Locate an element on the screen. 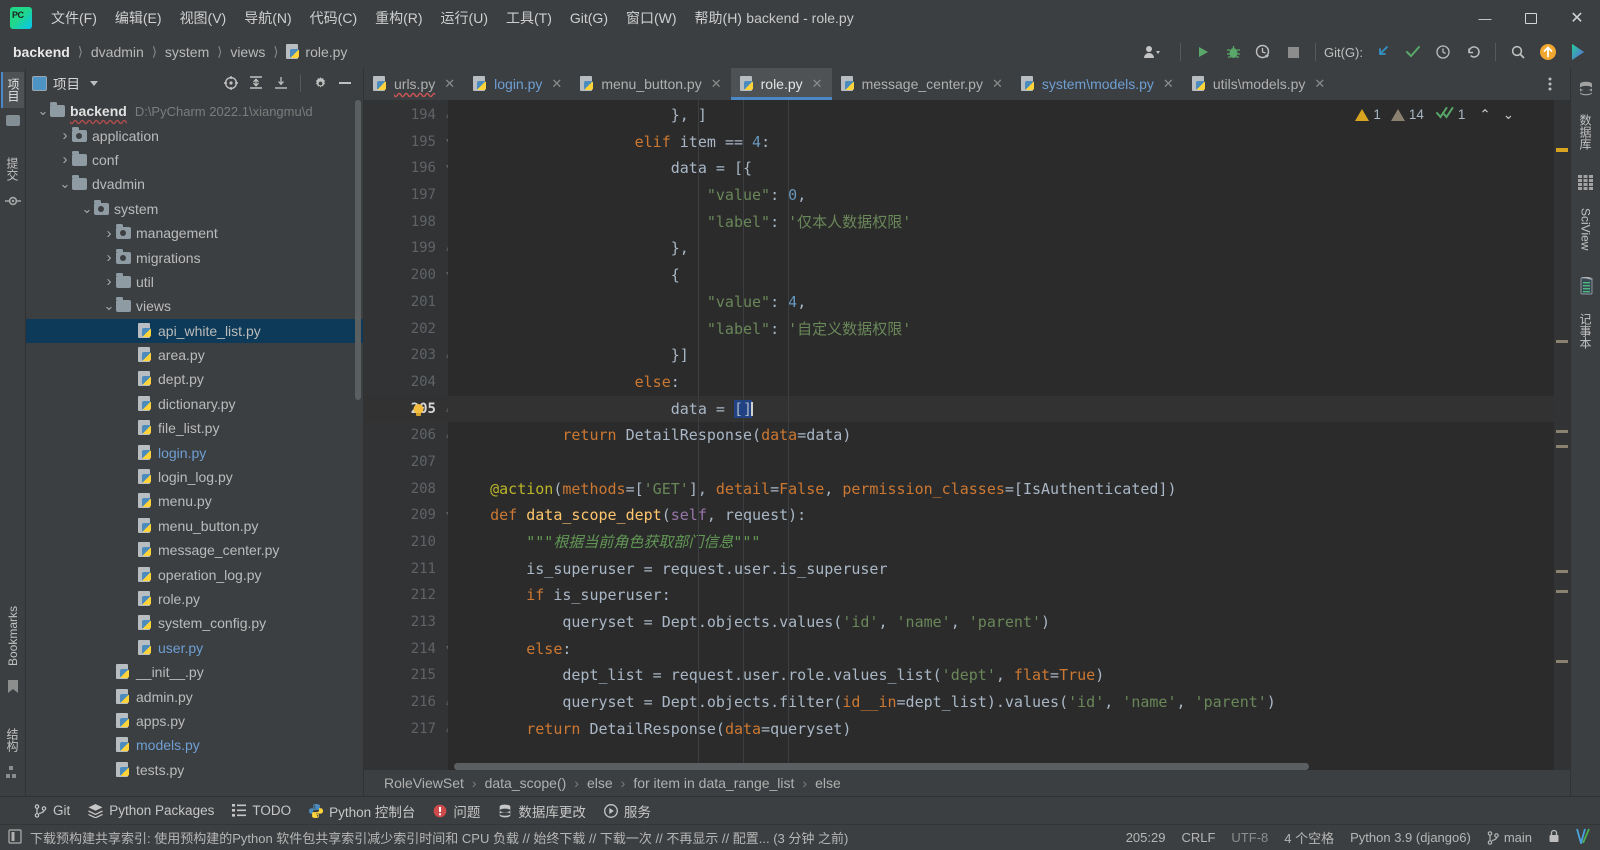 The height and width of the screenshot is (850, 1600). tree-item-file_list-py: file_list.py is located at coordinates (194, 428).